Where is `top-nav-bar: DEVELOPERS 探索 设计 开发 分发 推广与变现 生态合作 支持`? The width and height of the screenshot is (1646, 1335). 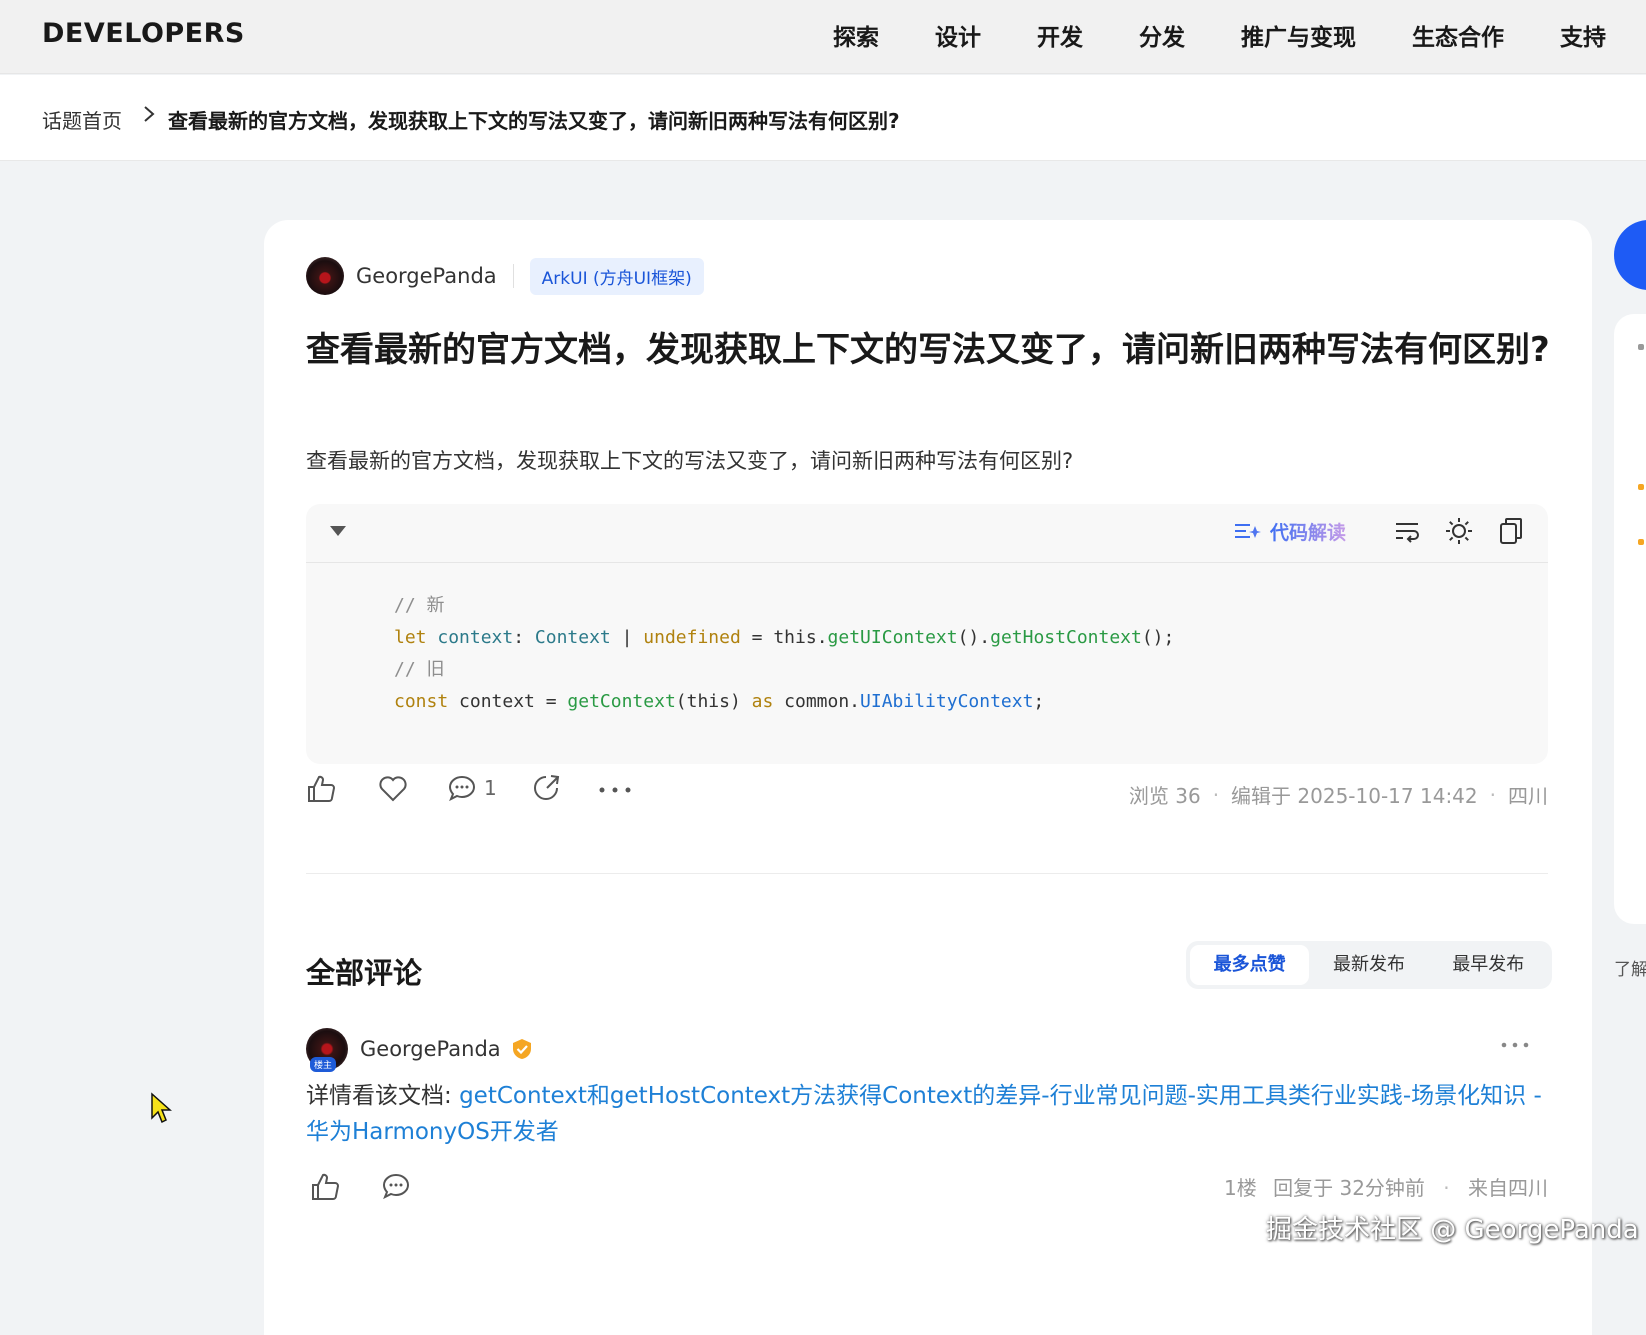
top-nav-bar: DEVELOPERS 探索 设计 开发 分发 推广与变现 生态合作 支持 is located at coordinates (823, 37).